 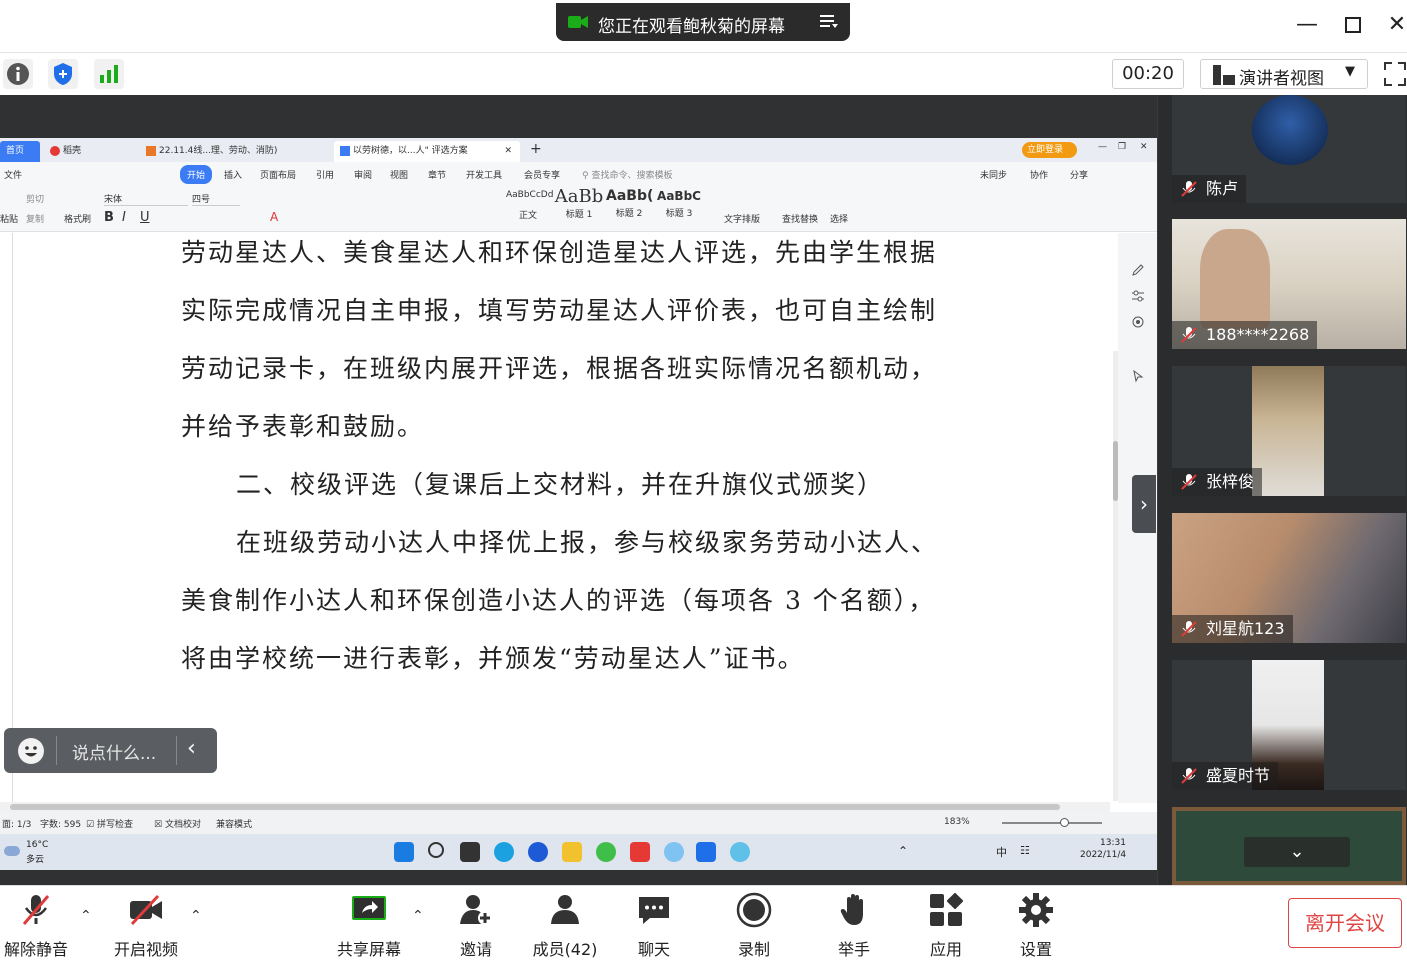 I want to click on copy-button: 复制, so click(x=35, y=218).